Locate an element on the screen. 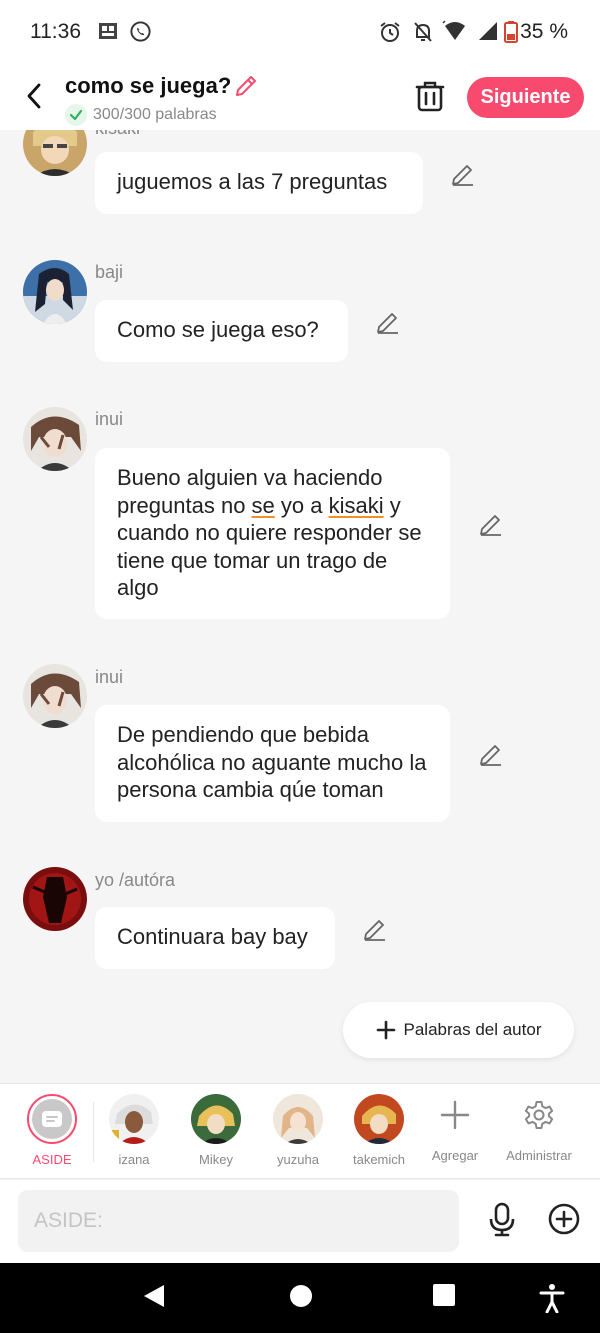 The height and width of the screenshot is (1333, 600). message-bubble: juguemos a las 7 preguntas is located at coordinates (259, 183).